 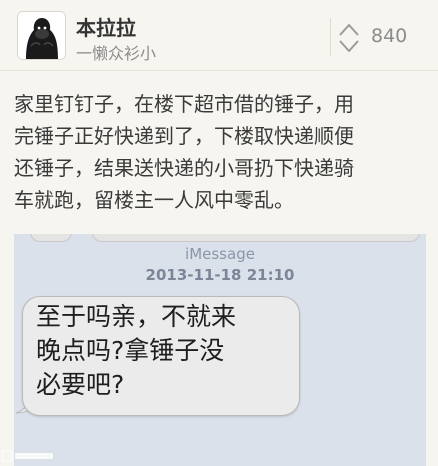 I want to click on author-name: 本拉拉, so click(x=106, y=26).